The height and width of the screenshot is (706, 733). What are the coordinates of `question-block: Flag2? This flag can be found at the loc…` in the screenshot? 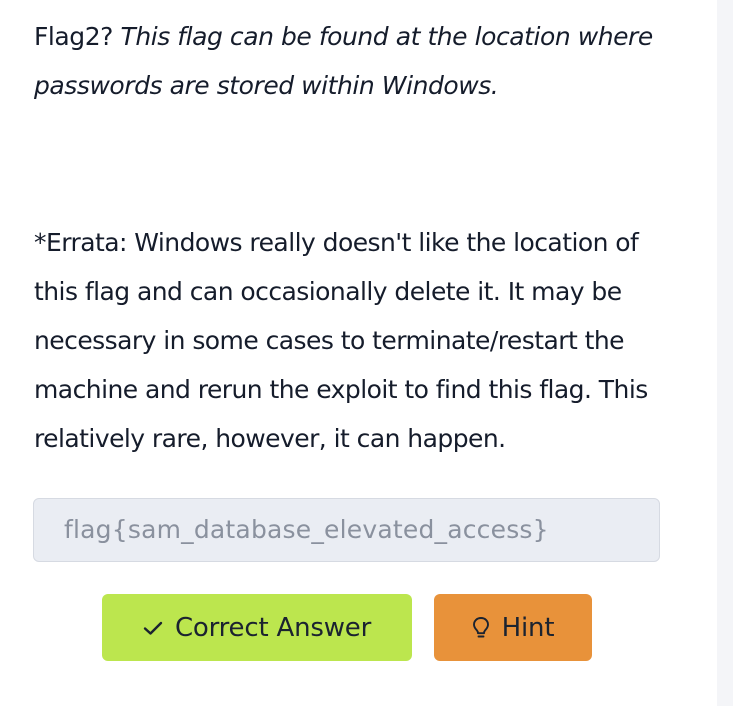 It's located at (354, 61).